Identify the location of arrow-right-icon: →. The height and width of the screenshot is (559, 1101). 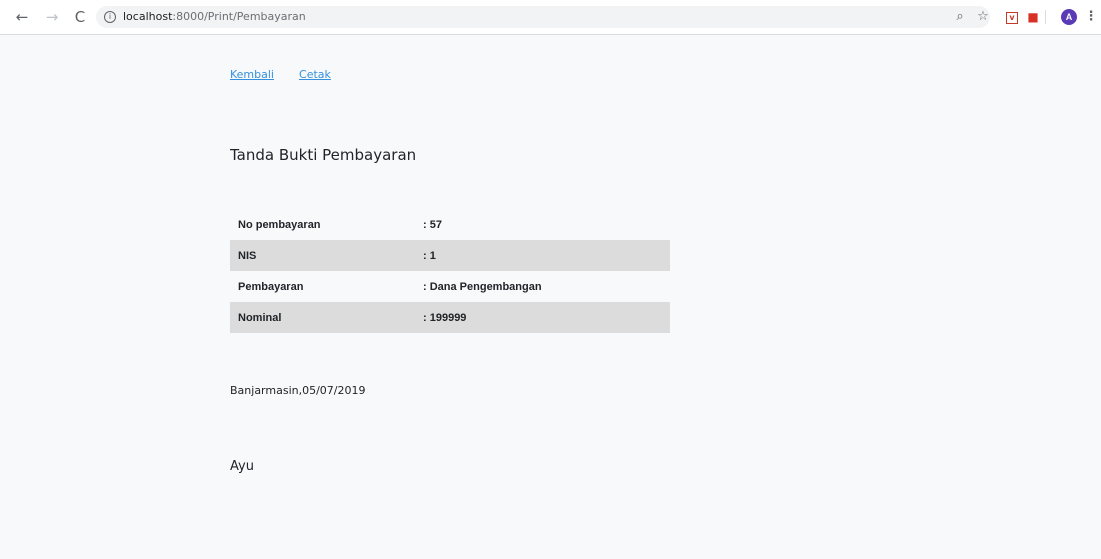
(52, 17).